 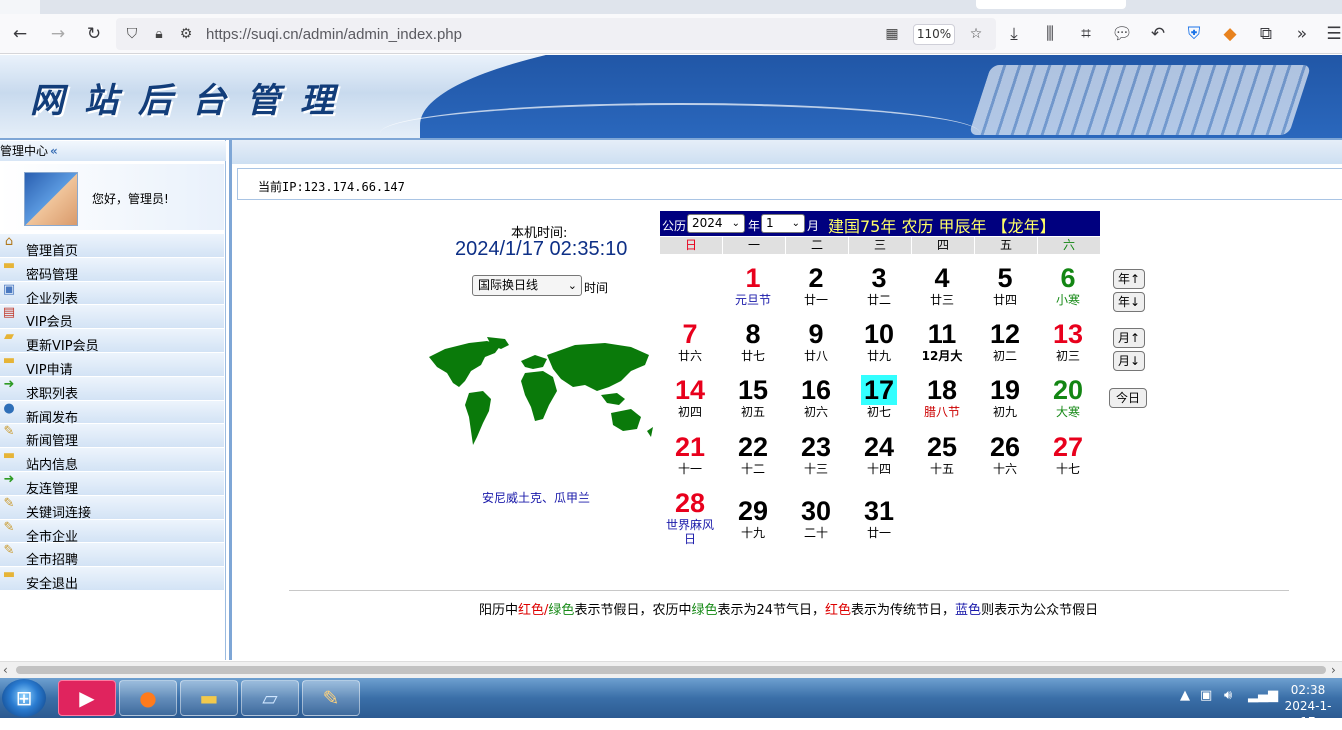 What do you see at coordinates (112, 532) in the screenshot?
I see `sidebar-item-city-companies: ✎ 全市企业` at bounding box center [112, 532].